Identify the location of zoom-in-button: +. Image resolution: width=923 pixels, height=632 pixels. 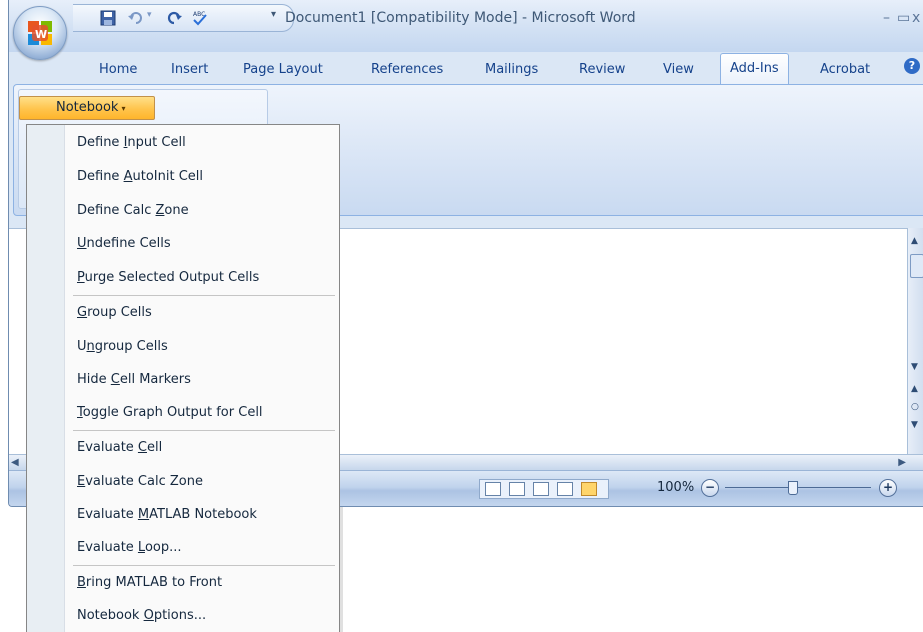
(888, 488).